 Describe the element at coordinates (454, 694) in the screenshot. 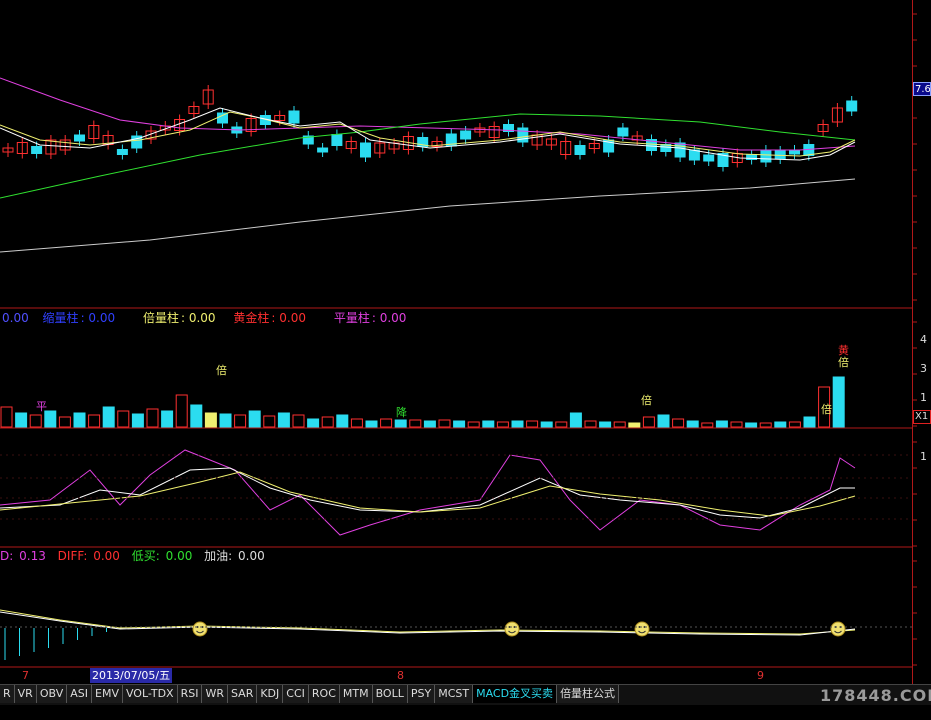

I see `indicator-tab: MCST` at that location.